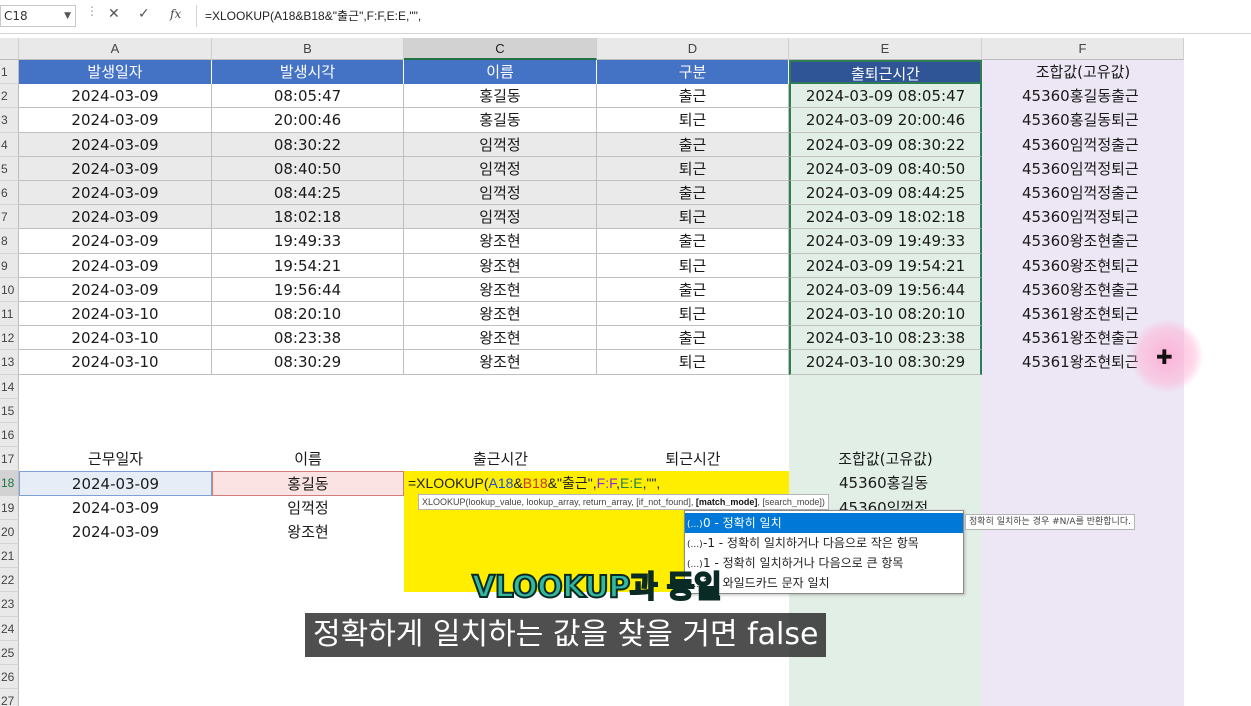  What do you see at coordinates (67, 16) in the screenshot?
I see `chevron-down-icon: ▼` at bounding box center [67, 16].